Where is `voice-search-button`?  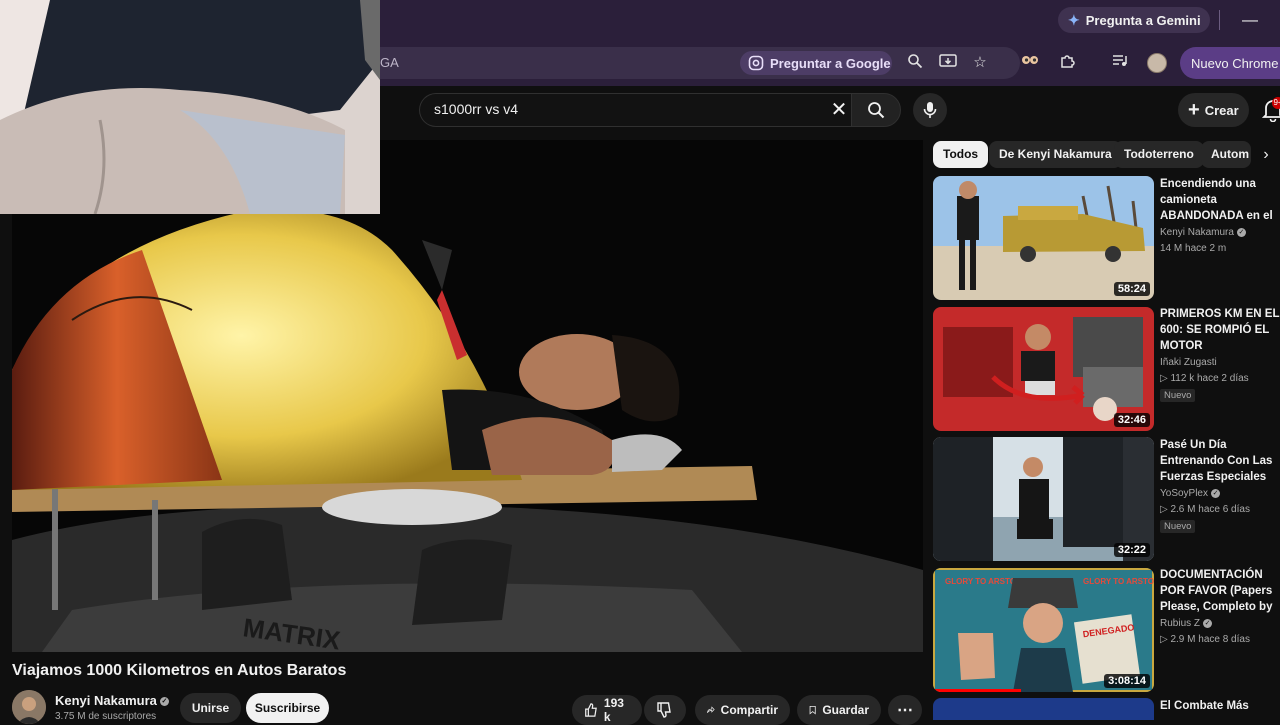
voice-search-button is located at coordinates (930, 110).